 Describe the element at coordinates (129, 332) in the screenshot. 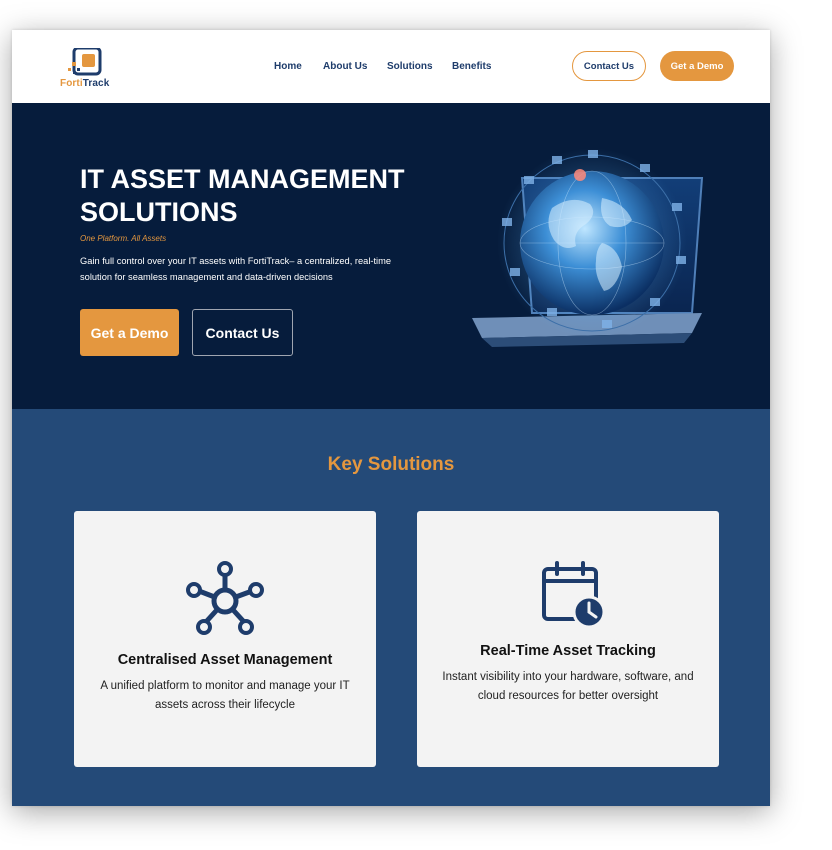

I see `hero-demo-button: Get a Demo` at that location.